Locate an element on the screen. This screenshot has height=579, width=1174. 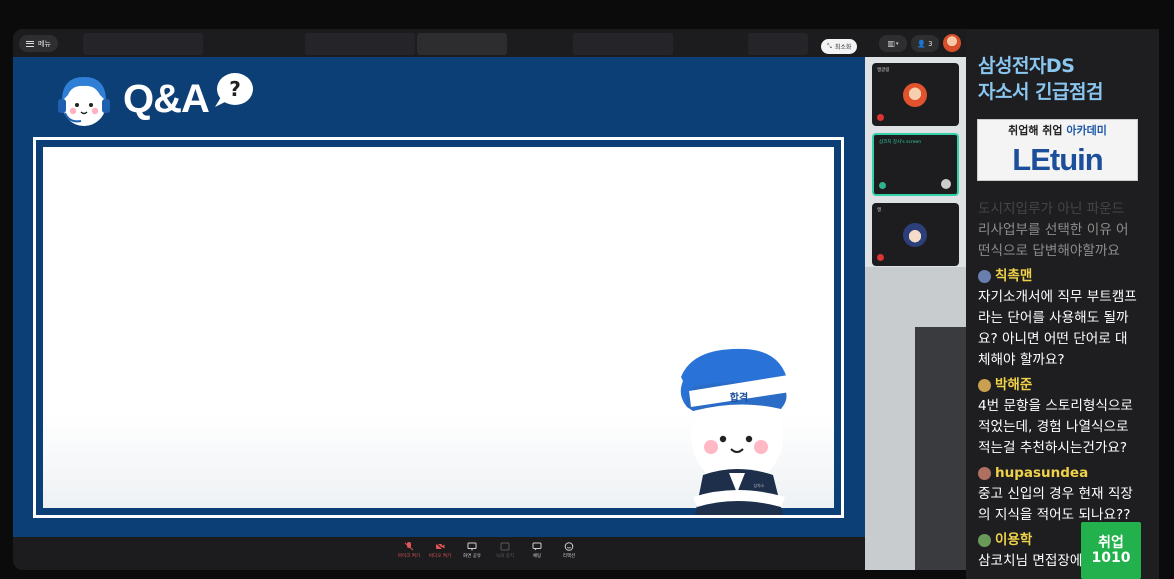
minimize-button: ⤡ 최소화 is located at coordinates (839, 46).